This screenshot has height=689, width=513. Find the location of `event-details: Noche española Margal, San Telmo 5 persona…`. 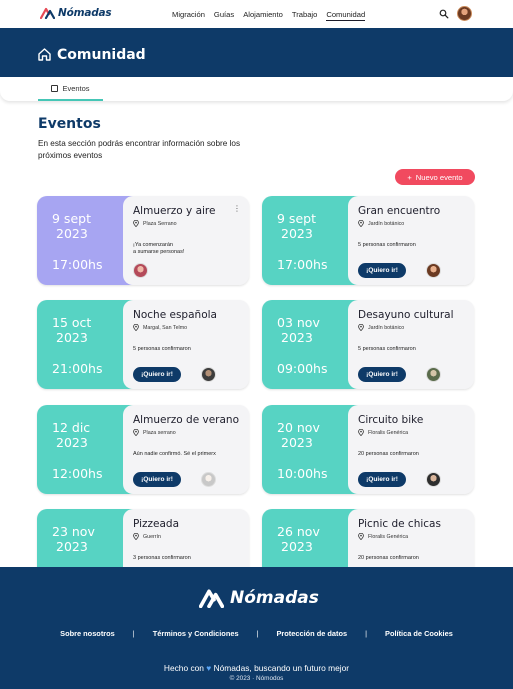

event-details: Noche española Margal, San Telmo 5 persona… is located at coordinates (186, 344).